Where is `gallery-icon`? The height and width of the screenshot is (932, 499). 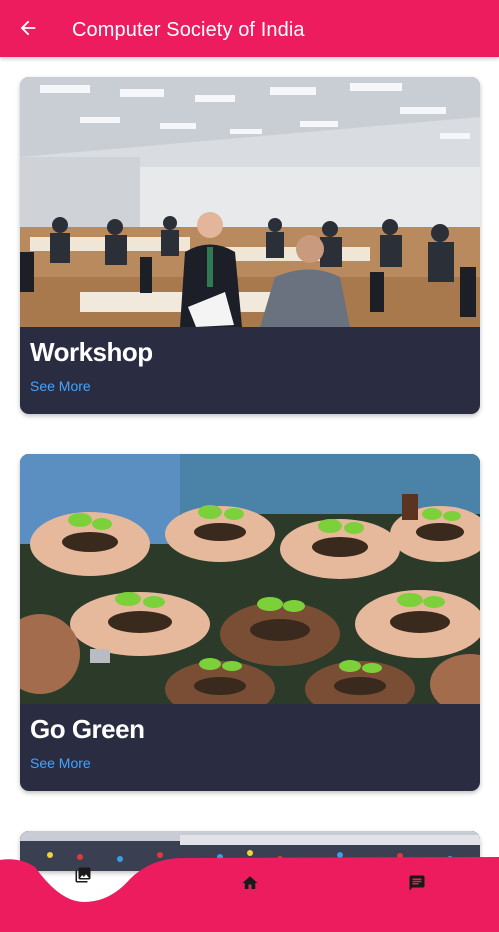
gallery-icon is located at coordinates (83, 875).